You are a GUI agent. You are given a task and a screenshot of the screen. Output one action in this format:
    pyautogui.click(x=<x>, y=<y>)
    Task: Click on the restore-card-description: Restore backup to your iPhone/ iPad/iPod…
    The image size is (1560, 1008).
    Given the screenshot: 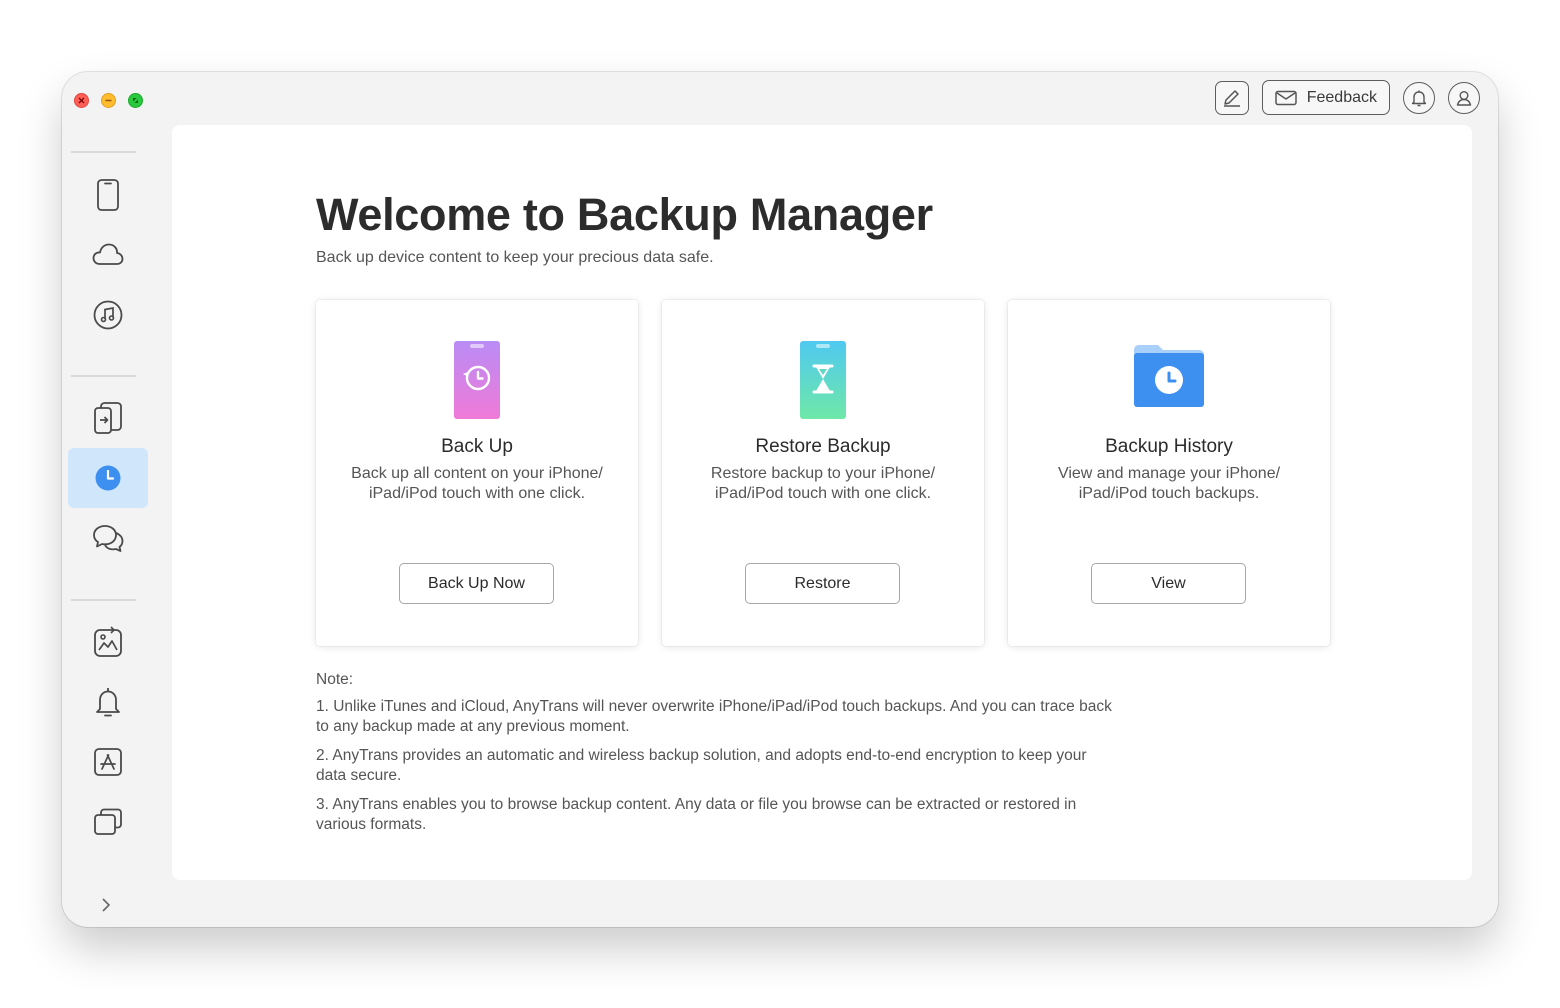 What is the action you would take?
    pyautogui.click(x=823, y=484)
    